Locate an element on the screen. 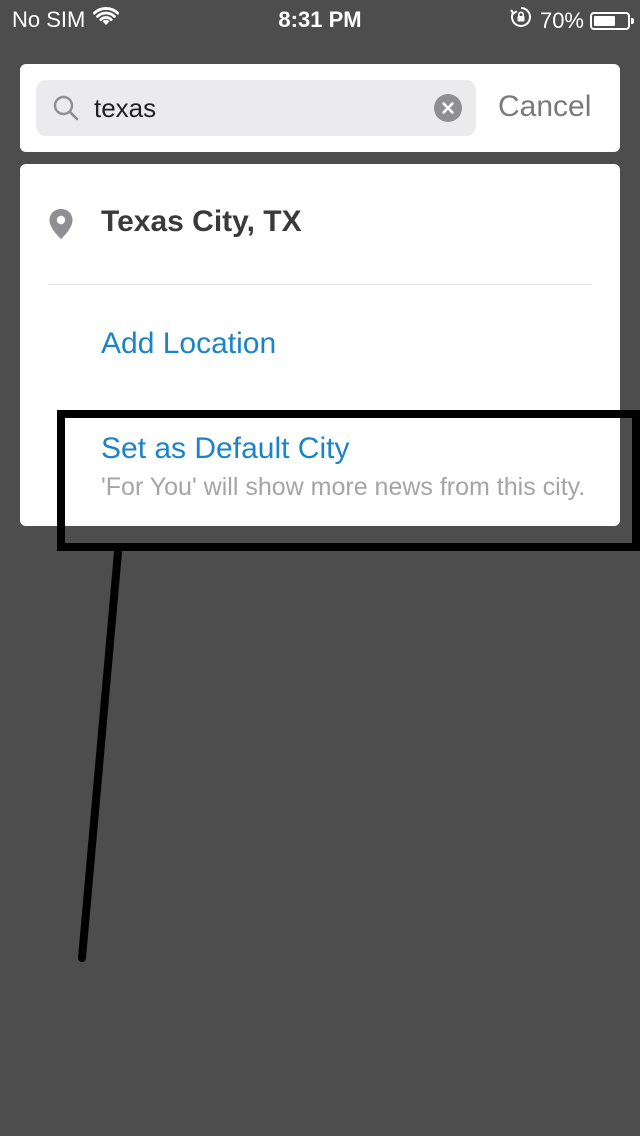 The width and height of the screenshot is (640, 1136). cancel-button: Cancel is located at coordinates (544, 107).